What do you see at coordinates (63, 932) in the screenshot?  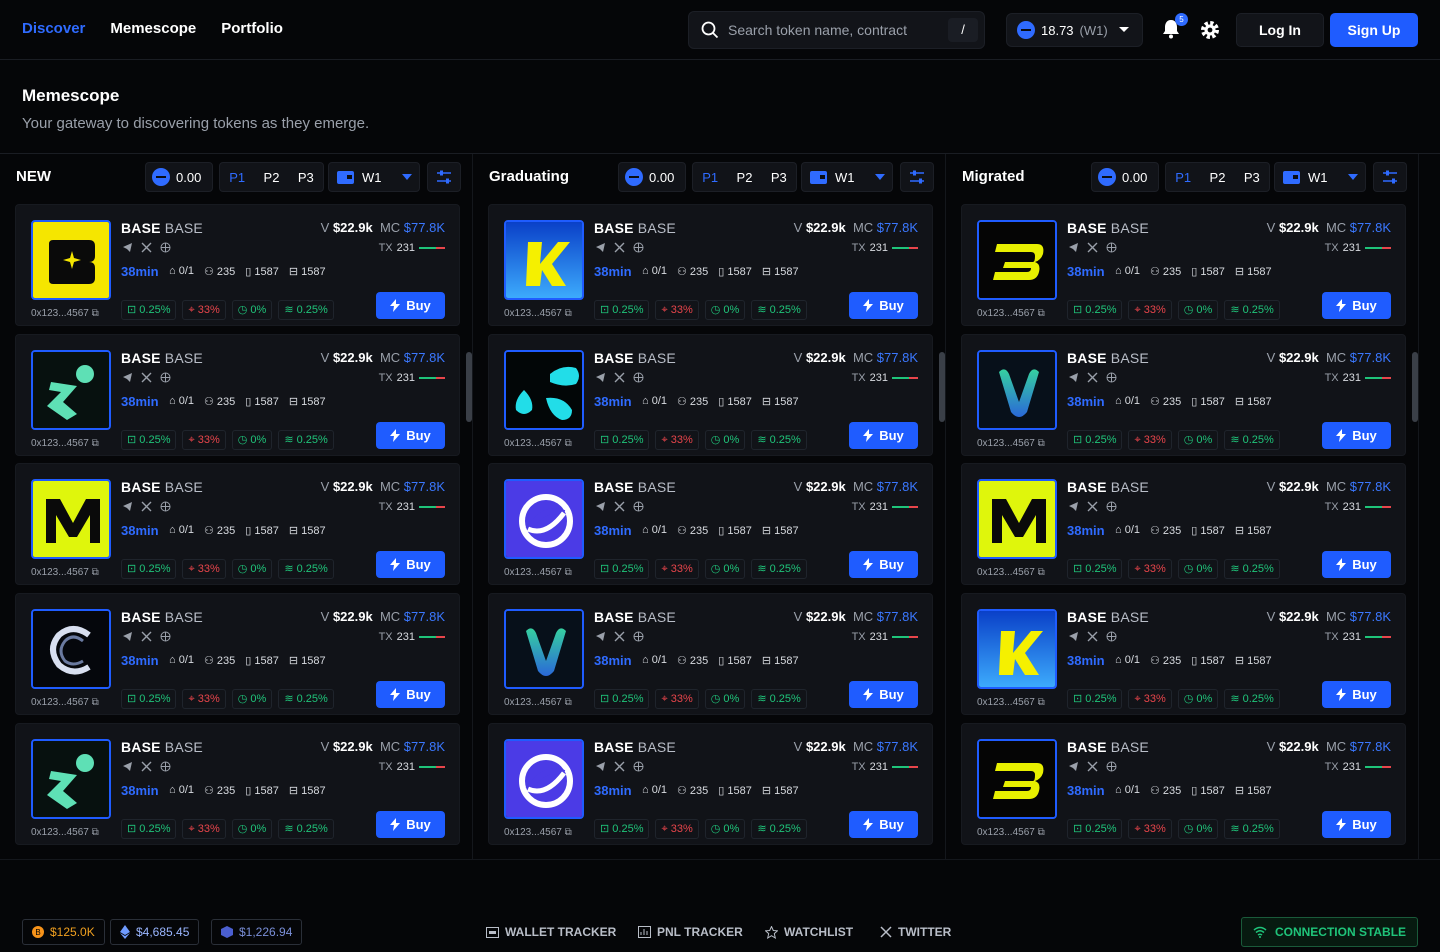 I see `btc-price: B $125.0K` at bounding box center [63, 932].